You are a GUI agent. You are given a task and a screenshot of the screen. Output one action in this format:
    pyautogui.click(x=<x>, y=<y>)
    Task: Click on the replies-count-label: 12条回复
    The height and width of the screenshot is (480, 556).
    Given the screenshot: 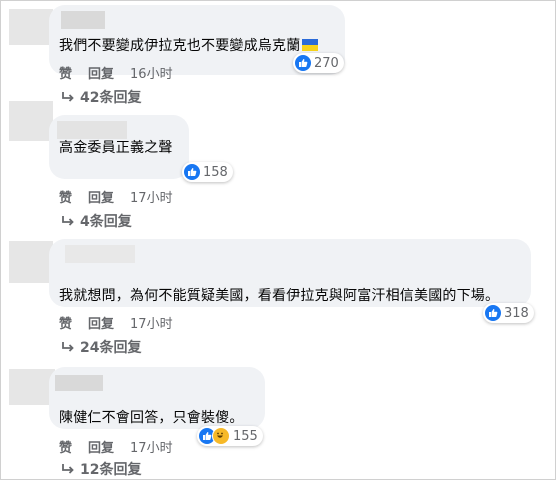 What is the action you would take?
    pyautogui.click(x=111, y=470)
    